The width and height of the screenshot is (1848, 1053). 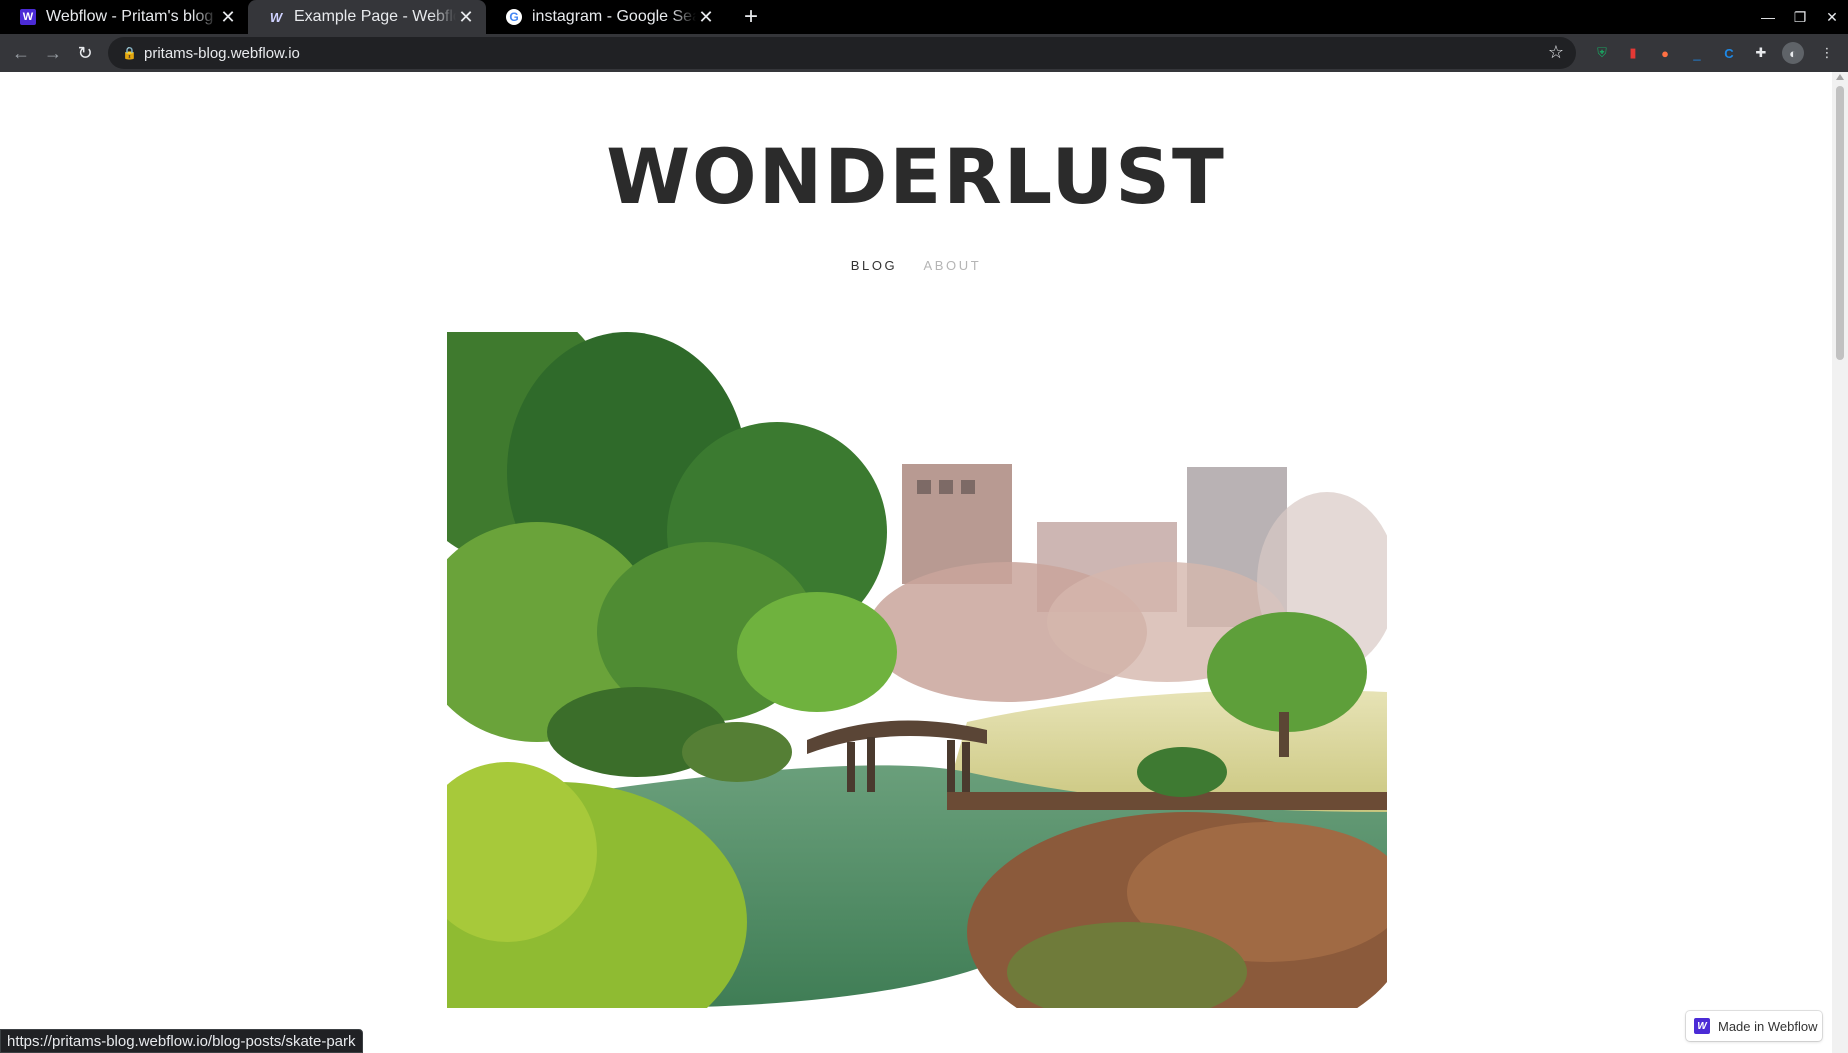 I want to click on puzzle-extensions-icon: ✚, so click(x=1761, y=53).